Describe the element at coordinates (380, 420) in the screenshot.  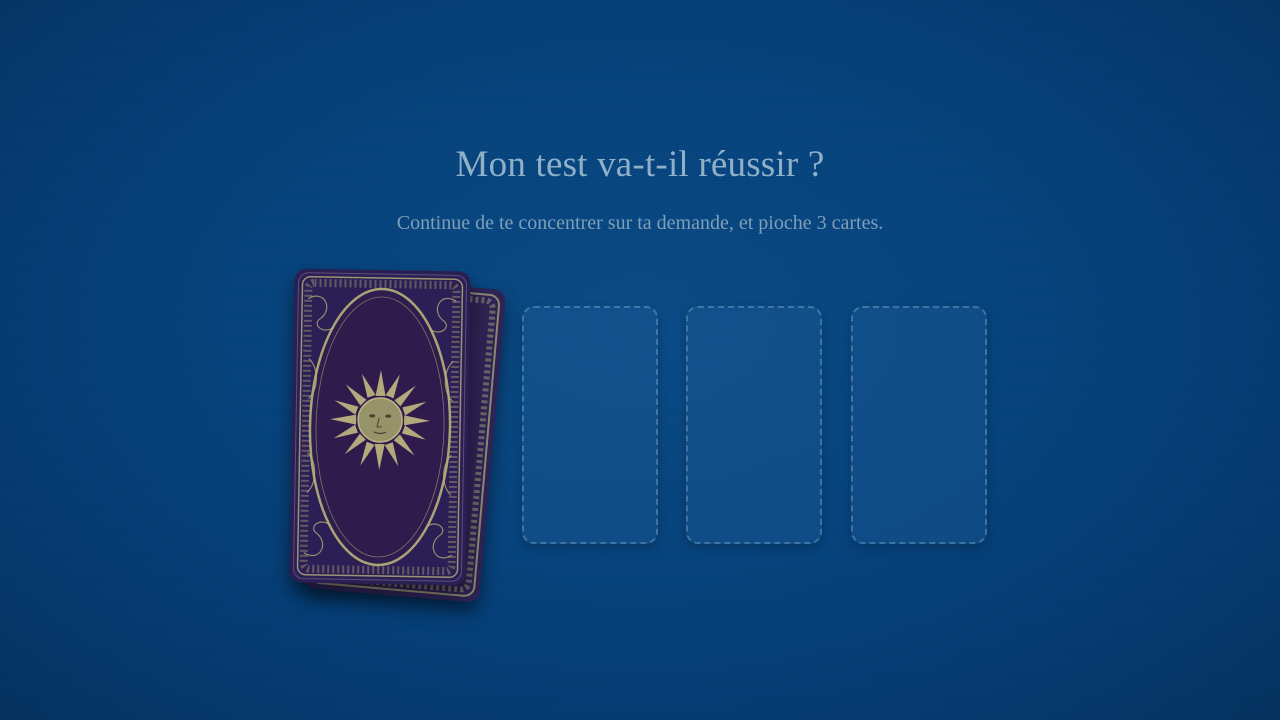
I see `sun-face-icon` at that location.